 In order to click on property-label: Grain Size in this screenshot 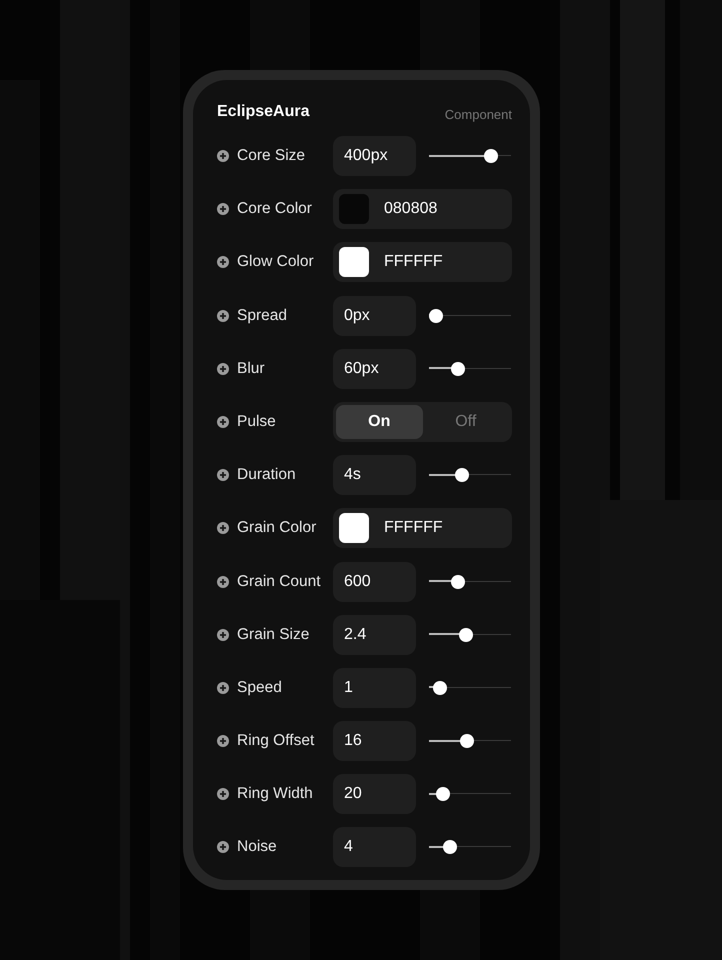, I will do `click(273, 635)`.